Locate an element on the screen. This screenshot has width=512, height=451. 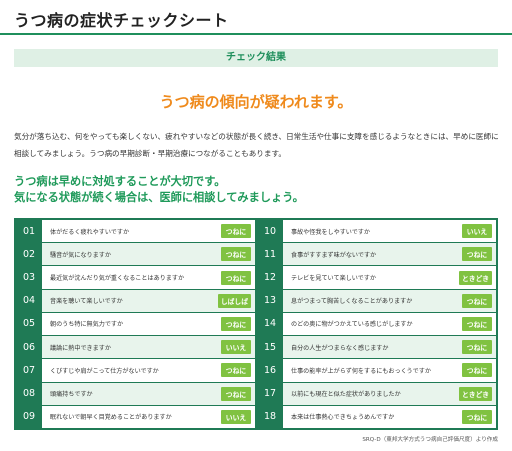
checklist-row: 04 音楽を聴いて楽しいですか しばしば is located at coordinates (135, 300).